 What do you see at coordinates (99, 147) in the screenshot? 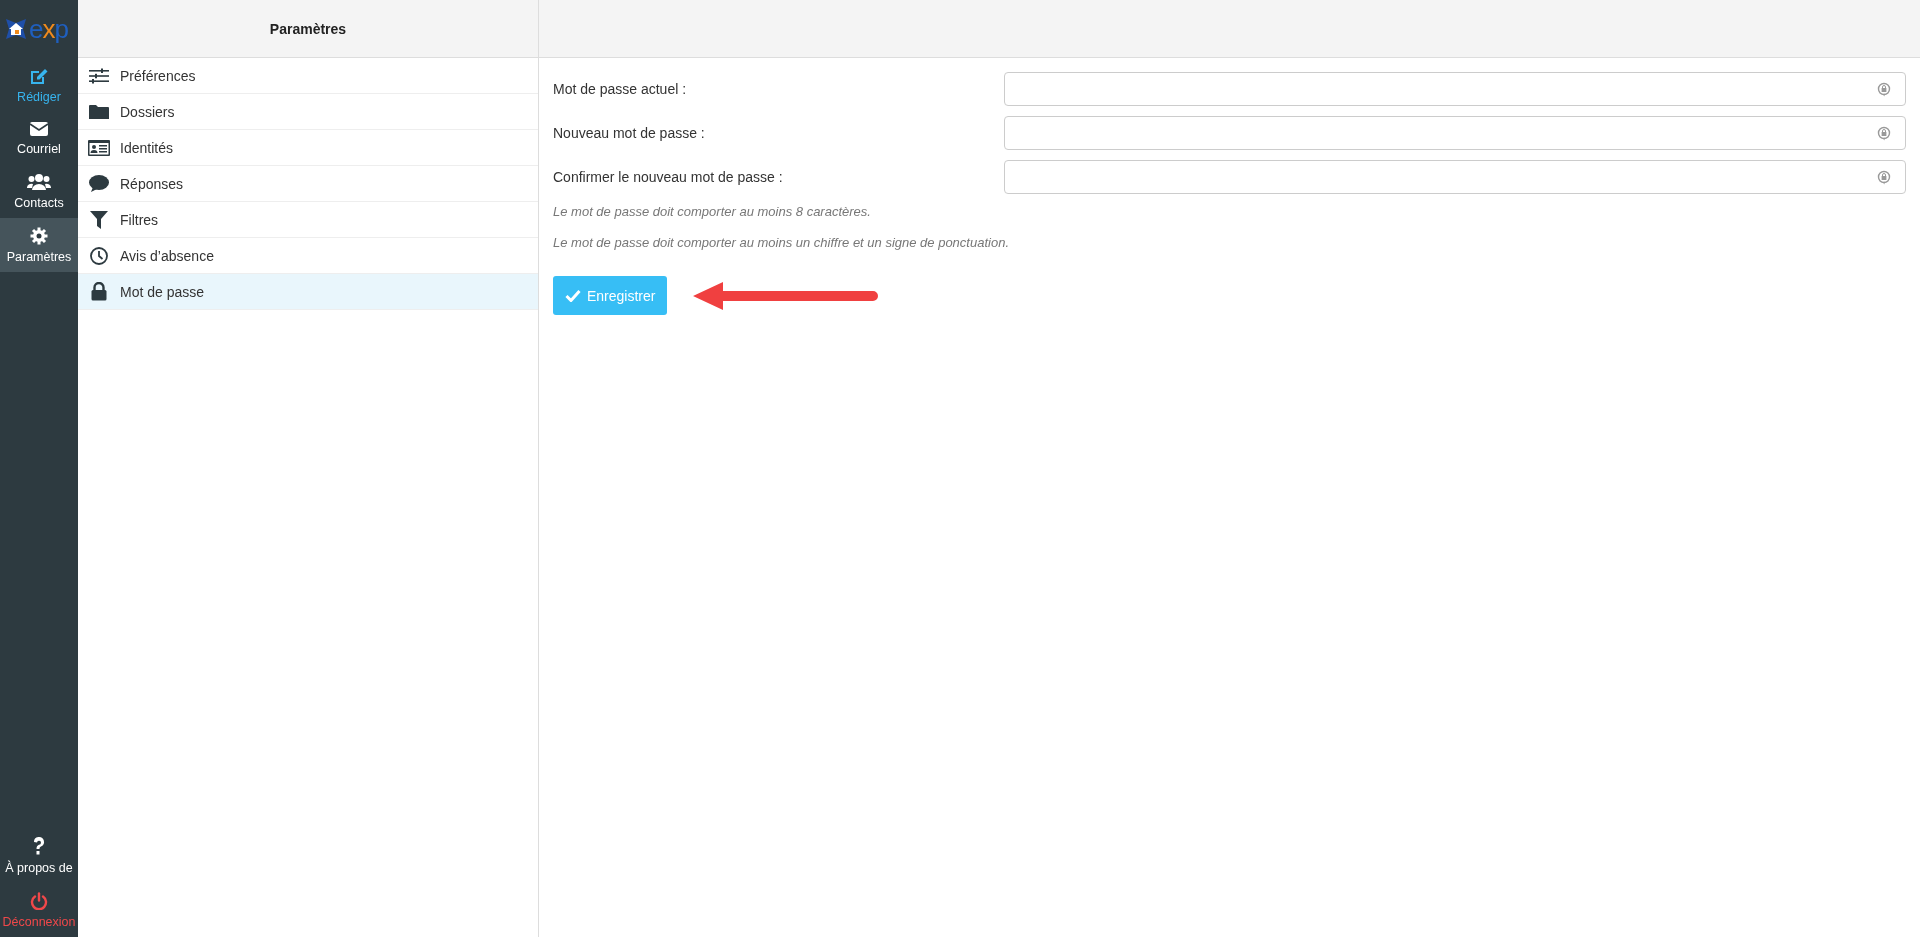
I see `id-card-icon` at bounding box center [99, 147].